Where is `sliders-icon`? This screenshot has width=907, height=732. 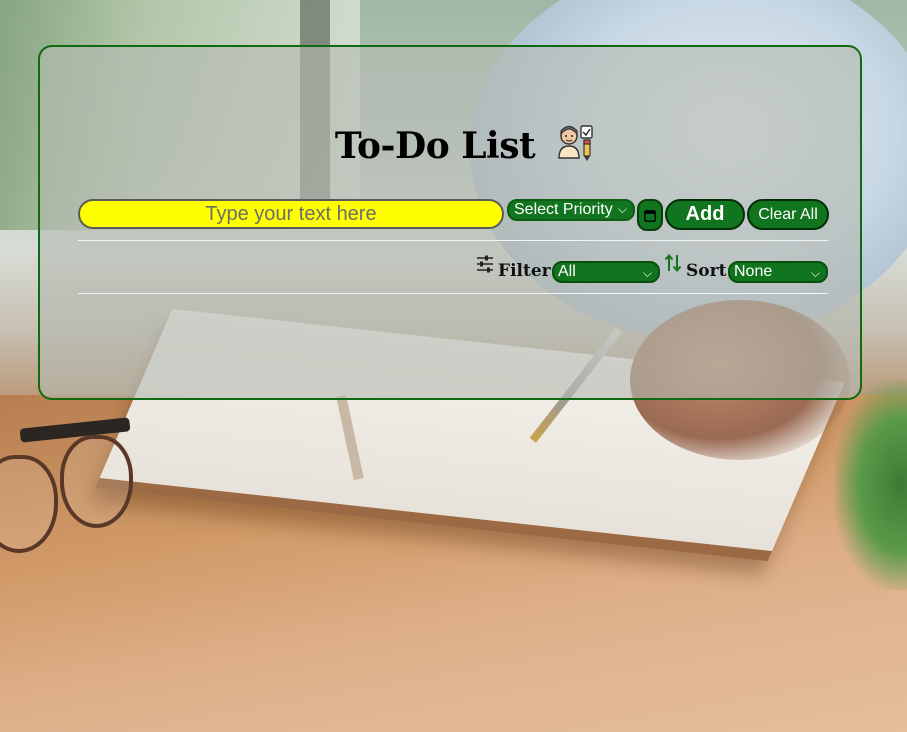
sliders-icon is located at coordinates (485, 264).